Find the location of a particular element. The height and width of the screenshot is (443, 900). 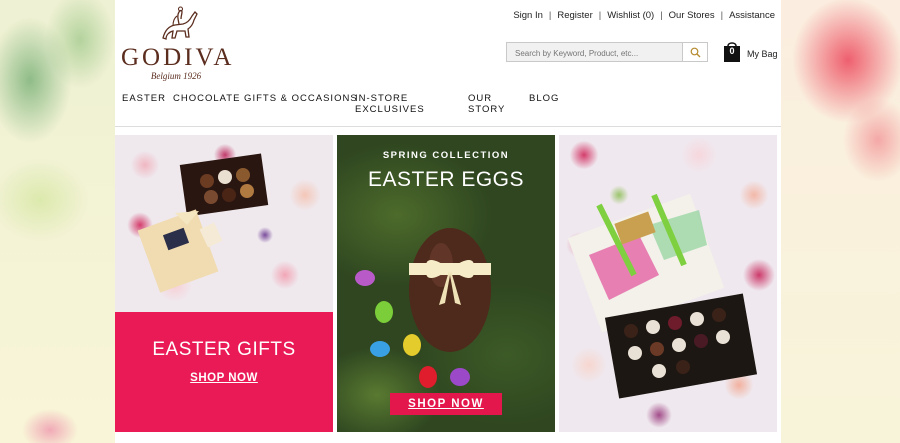

promo-title: EASTER EGGS is located at coordinates (446, 179).